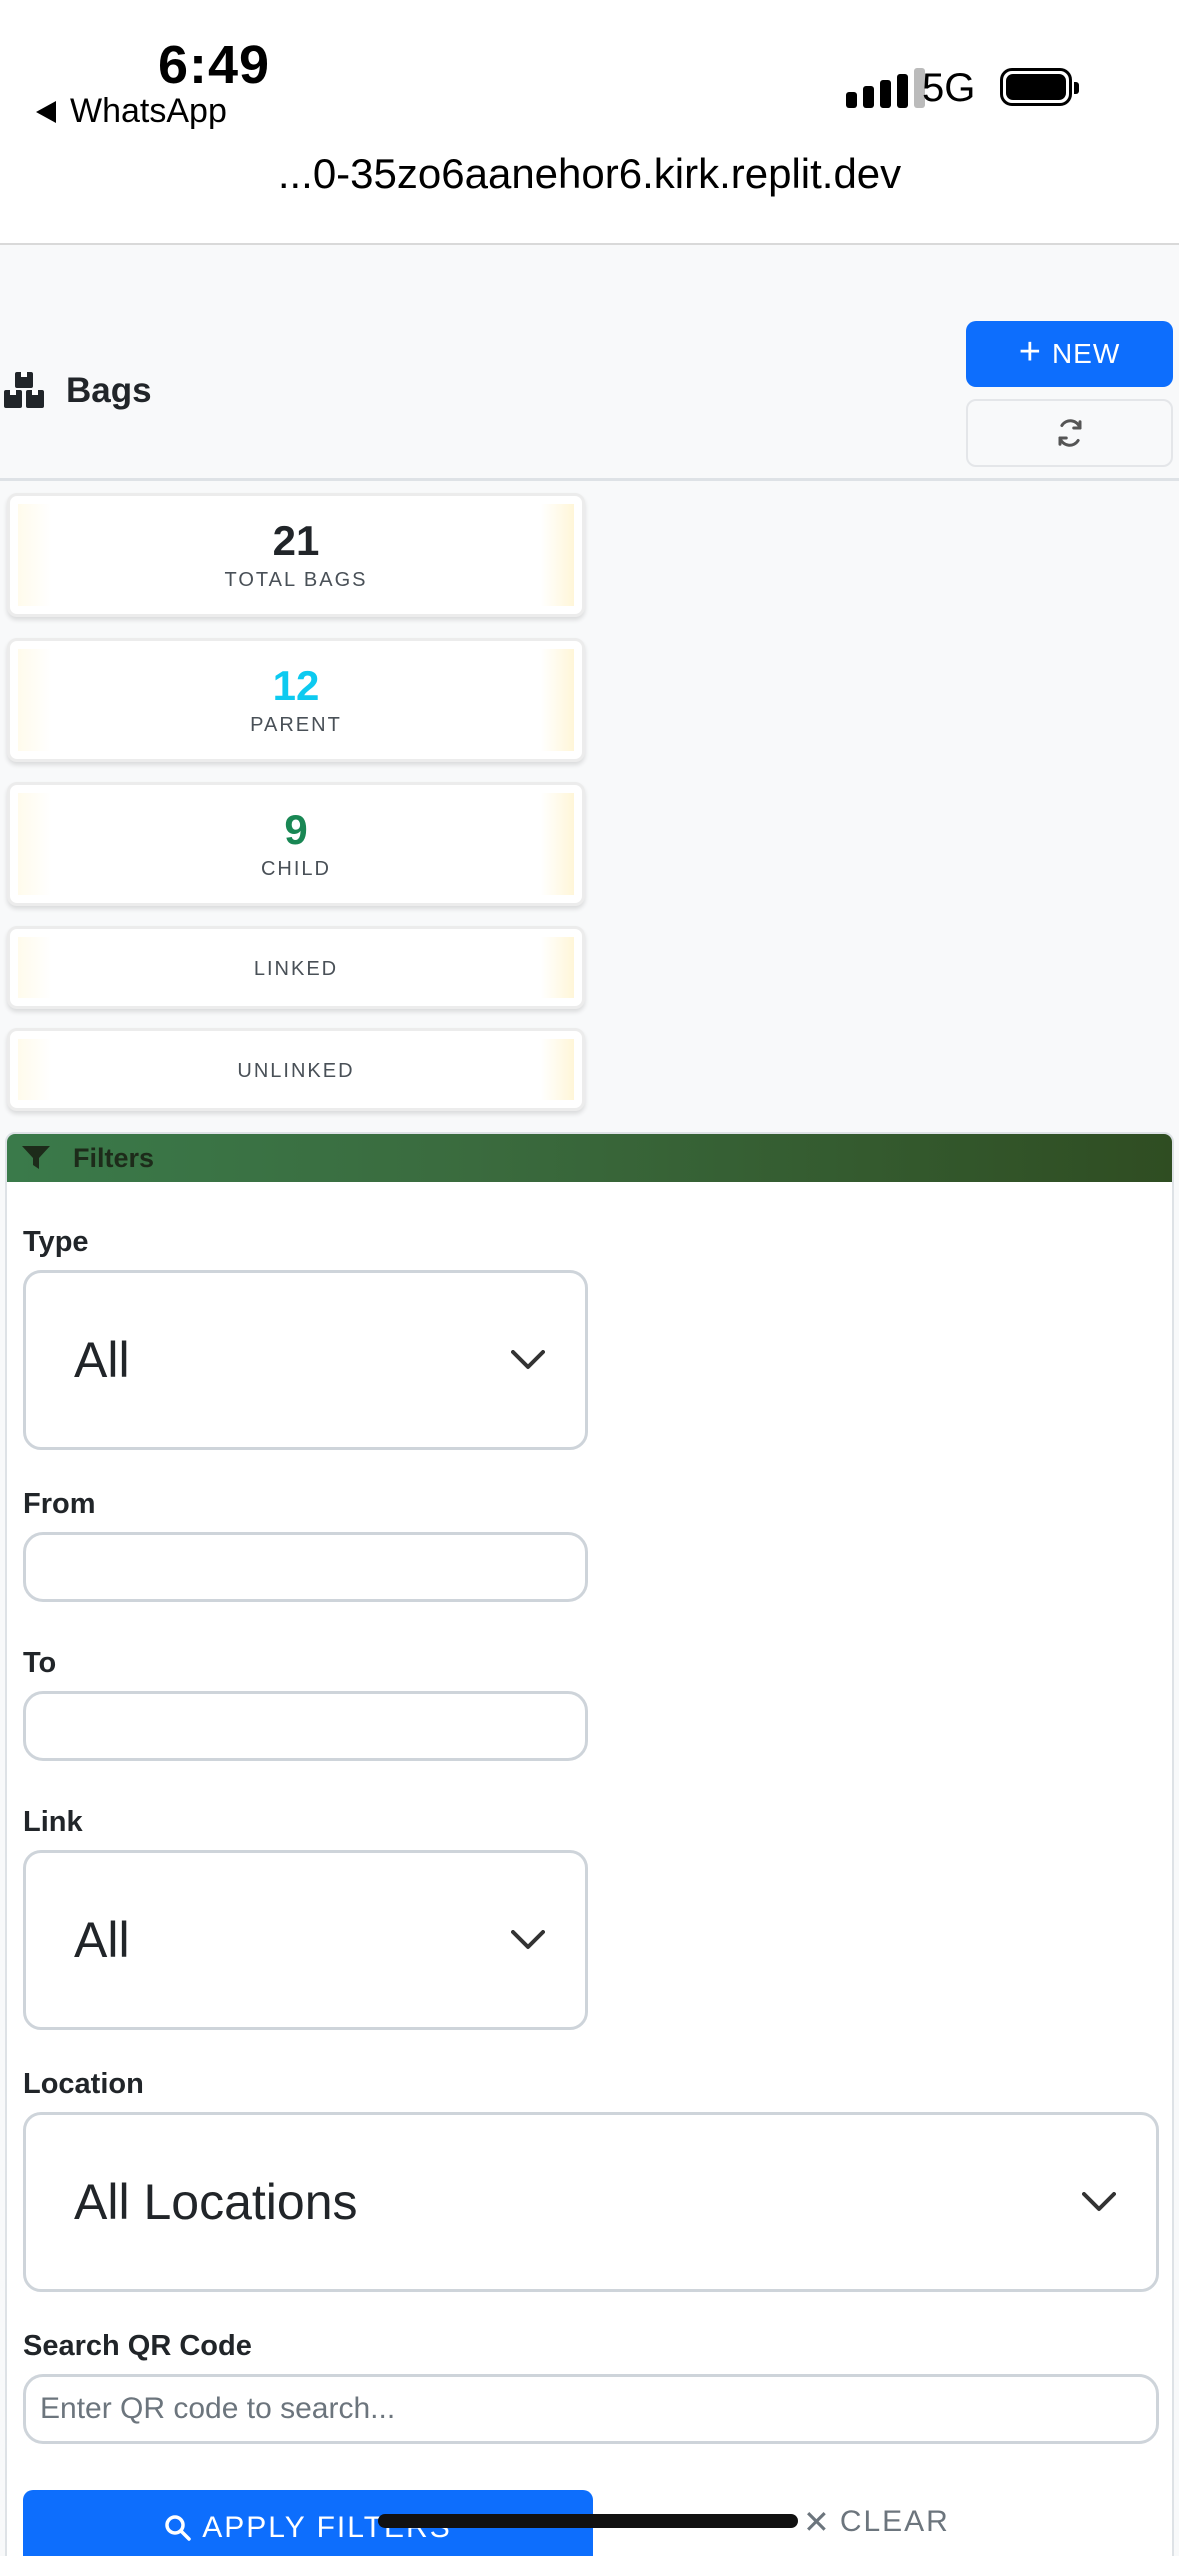 Image resolution: width=1179 pixels, height=2556 pixels. I want to click on network-type: 5G, so click(949, 88).